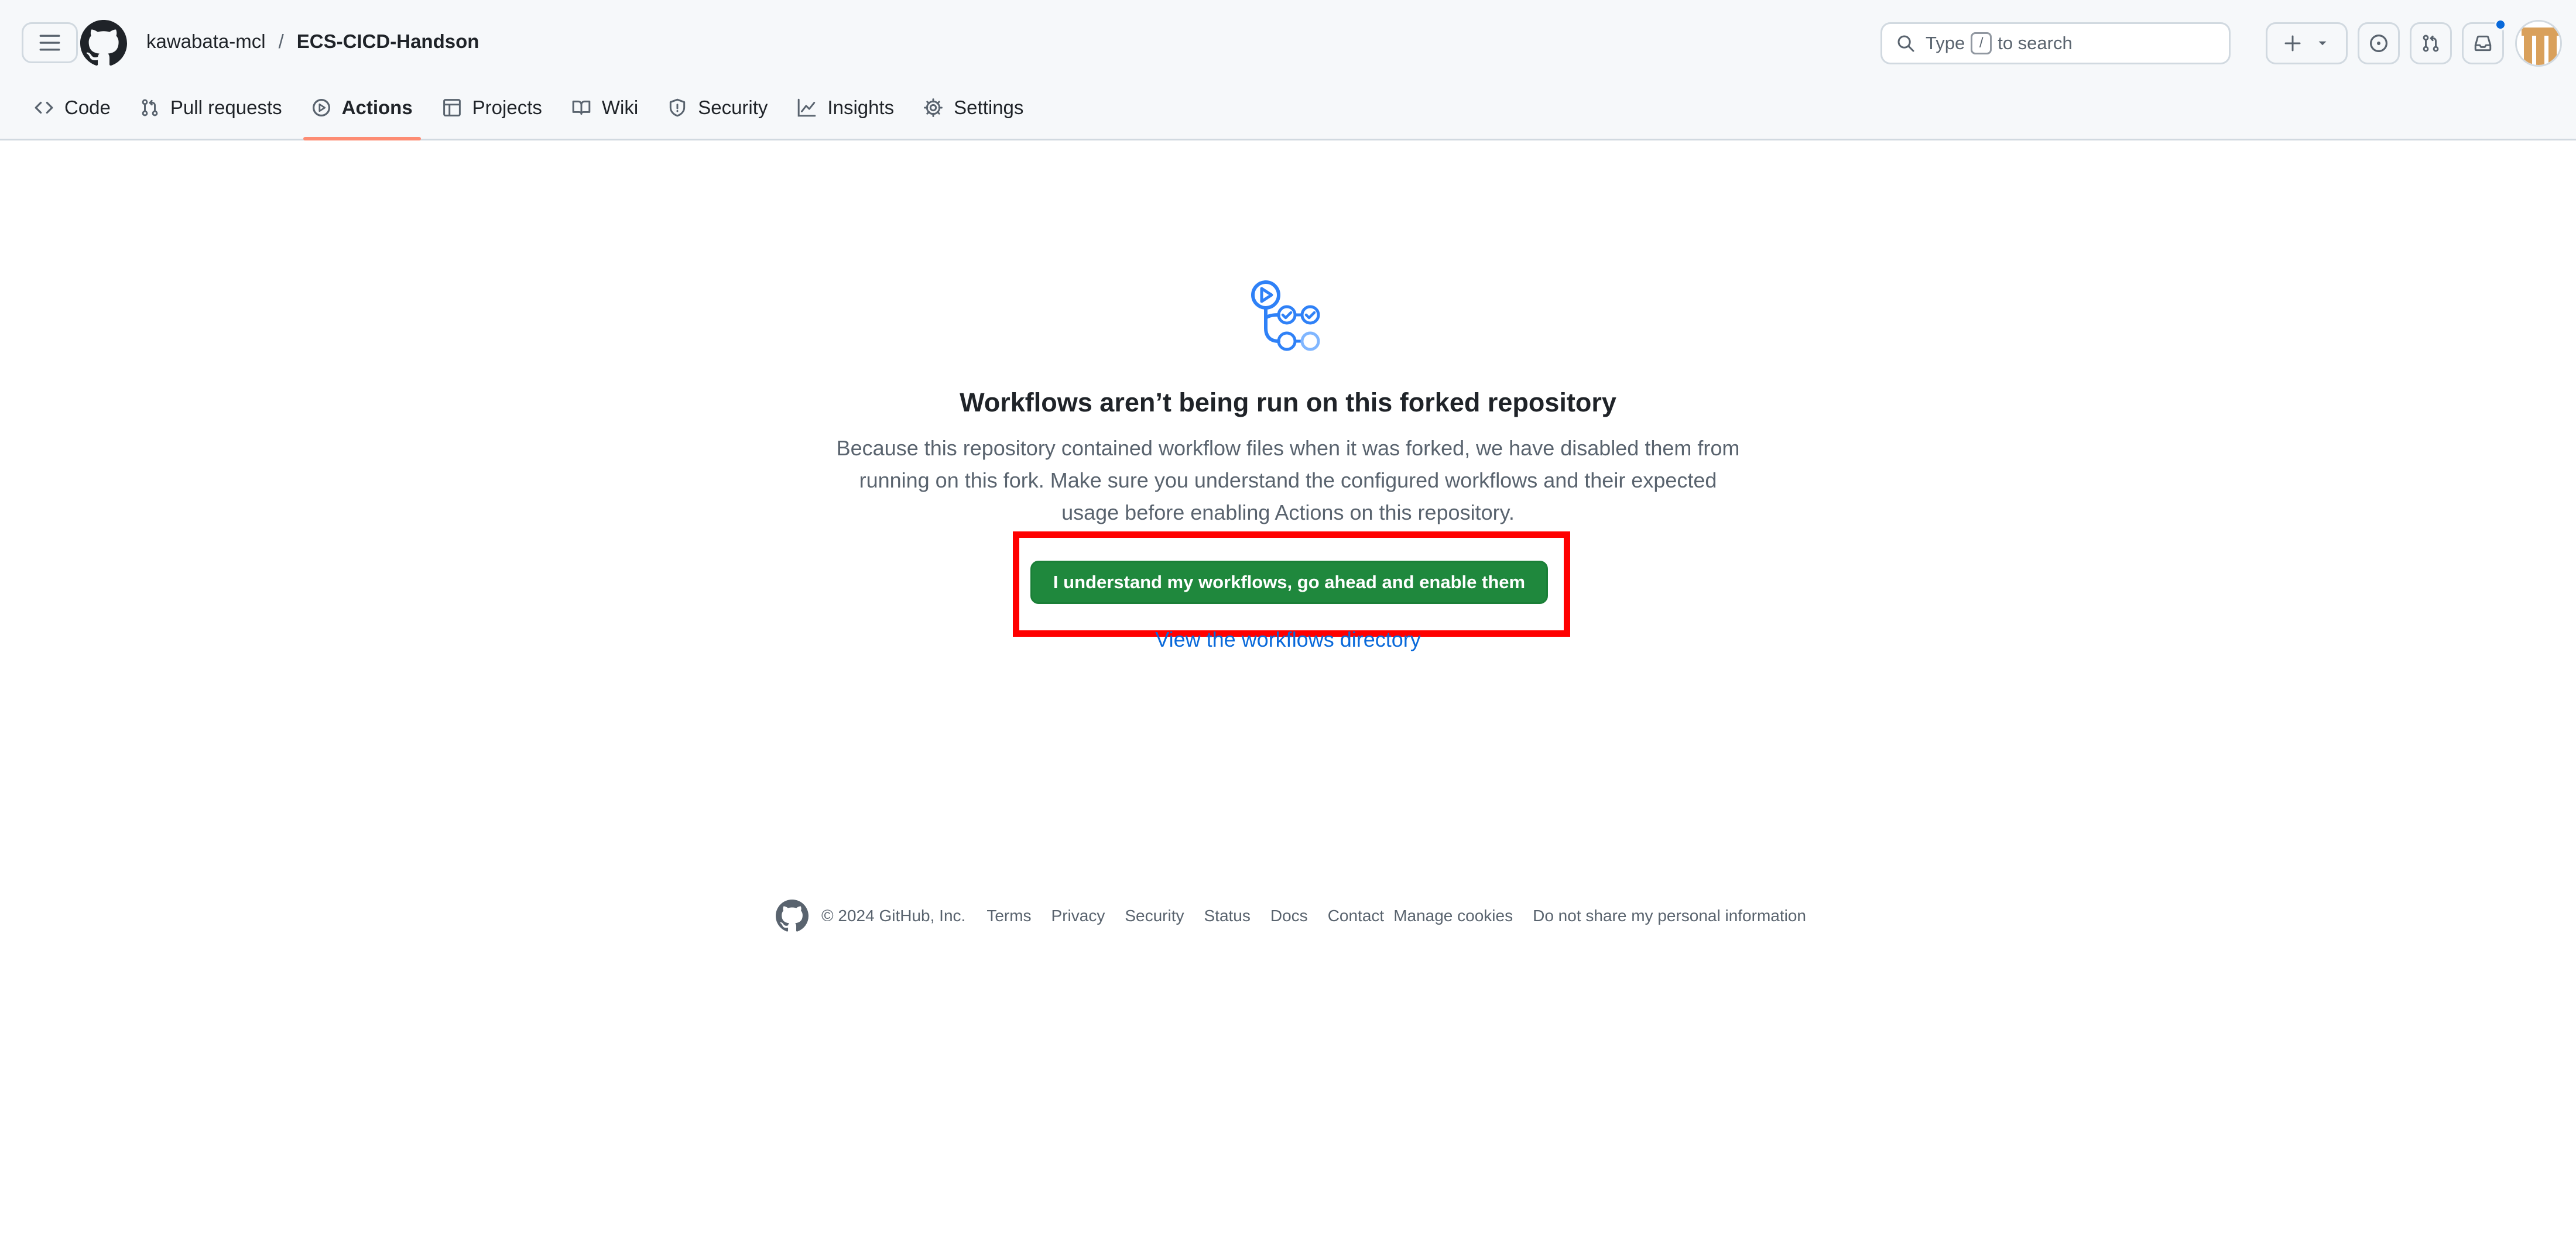 The height and width of the screenshot is (1239, 2576). Describe the element at coordinates (1669, 916) in the screenshot. I see `footer-link-do-not-share: Do not share my personal information` at that location.